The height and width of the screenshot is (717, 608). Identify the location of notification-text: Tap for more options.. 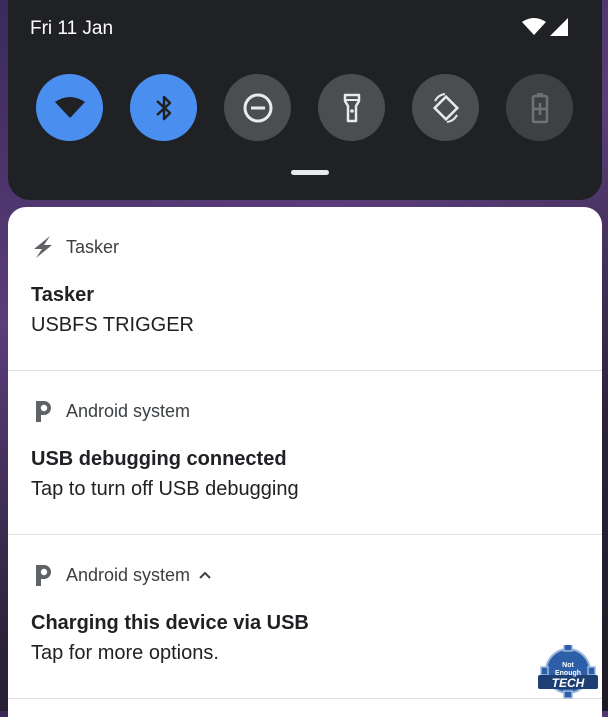
(125, 653).